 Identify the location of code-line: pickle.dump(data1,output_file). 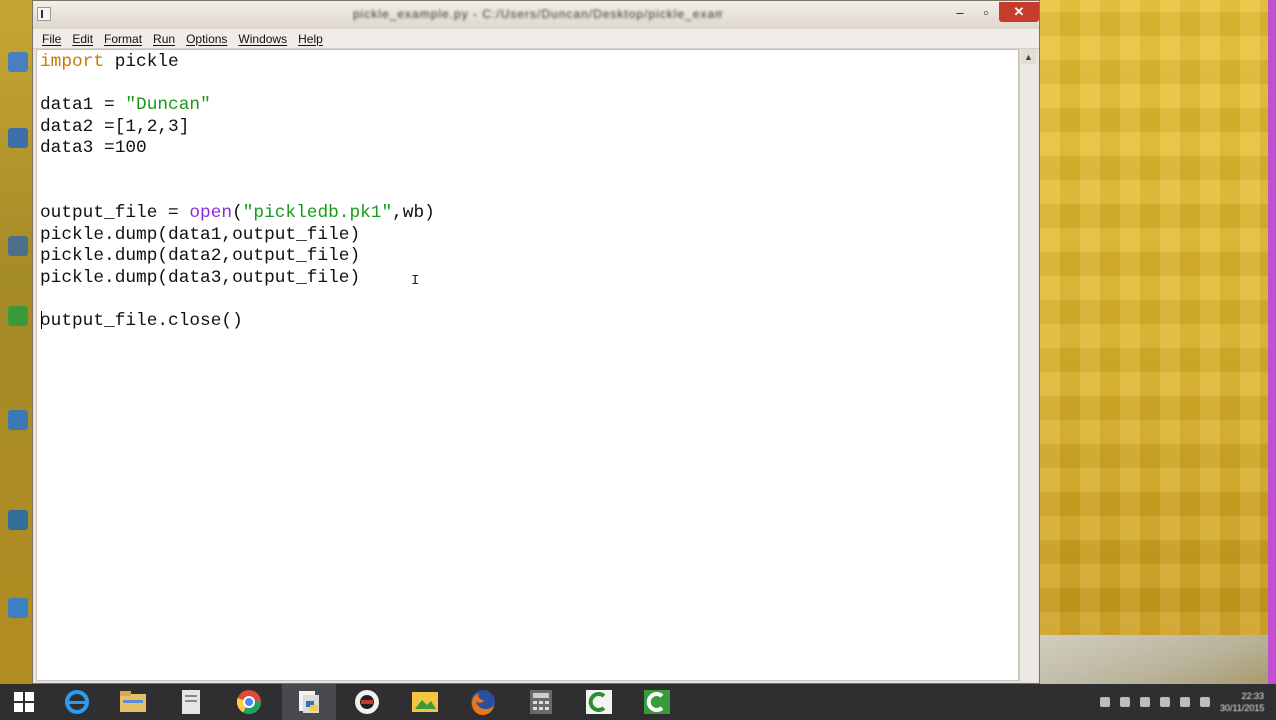
(200, 235).